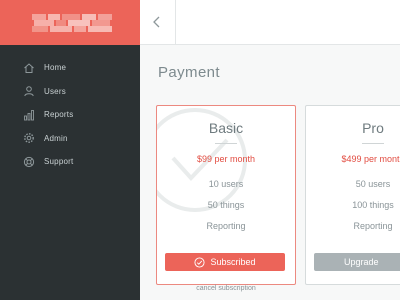  I want to click on gear-icon, so click(29, 138).